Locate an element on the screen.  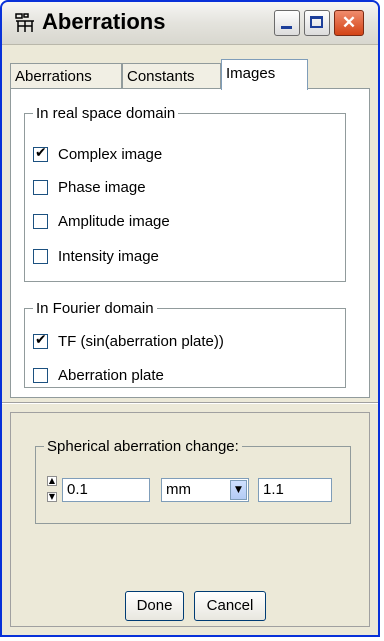
app-icon is located at coordinates (24, 22).